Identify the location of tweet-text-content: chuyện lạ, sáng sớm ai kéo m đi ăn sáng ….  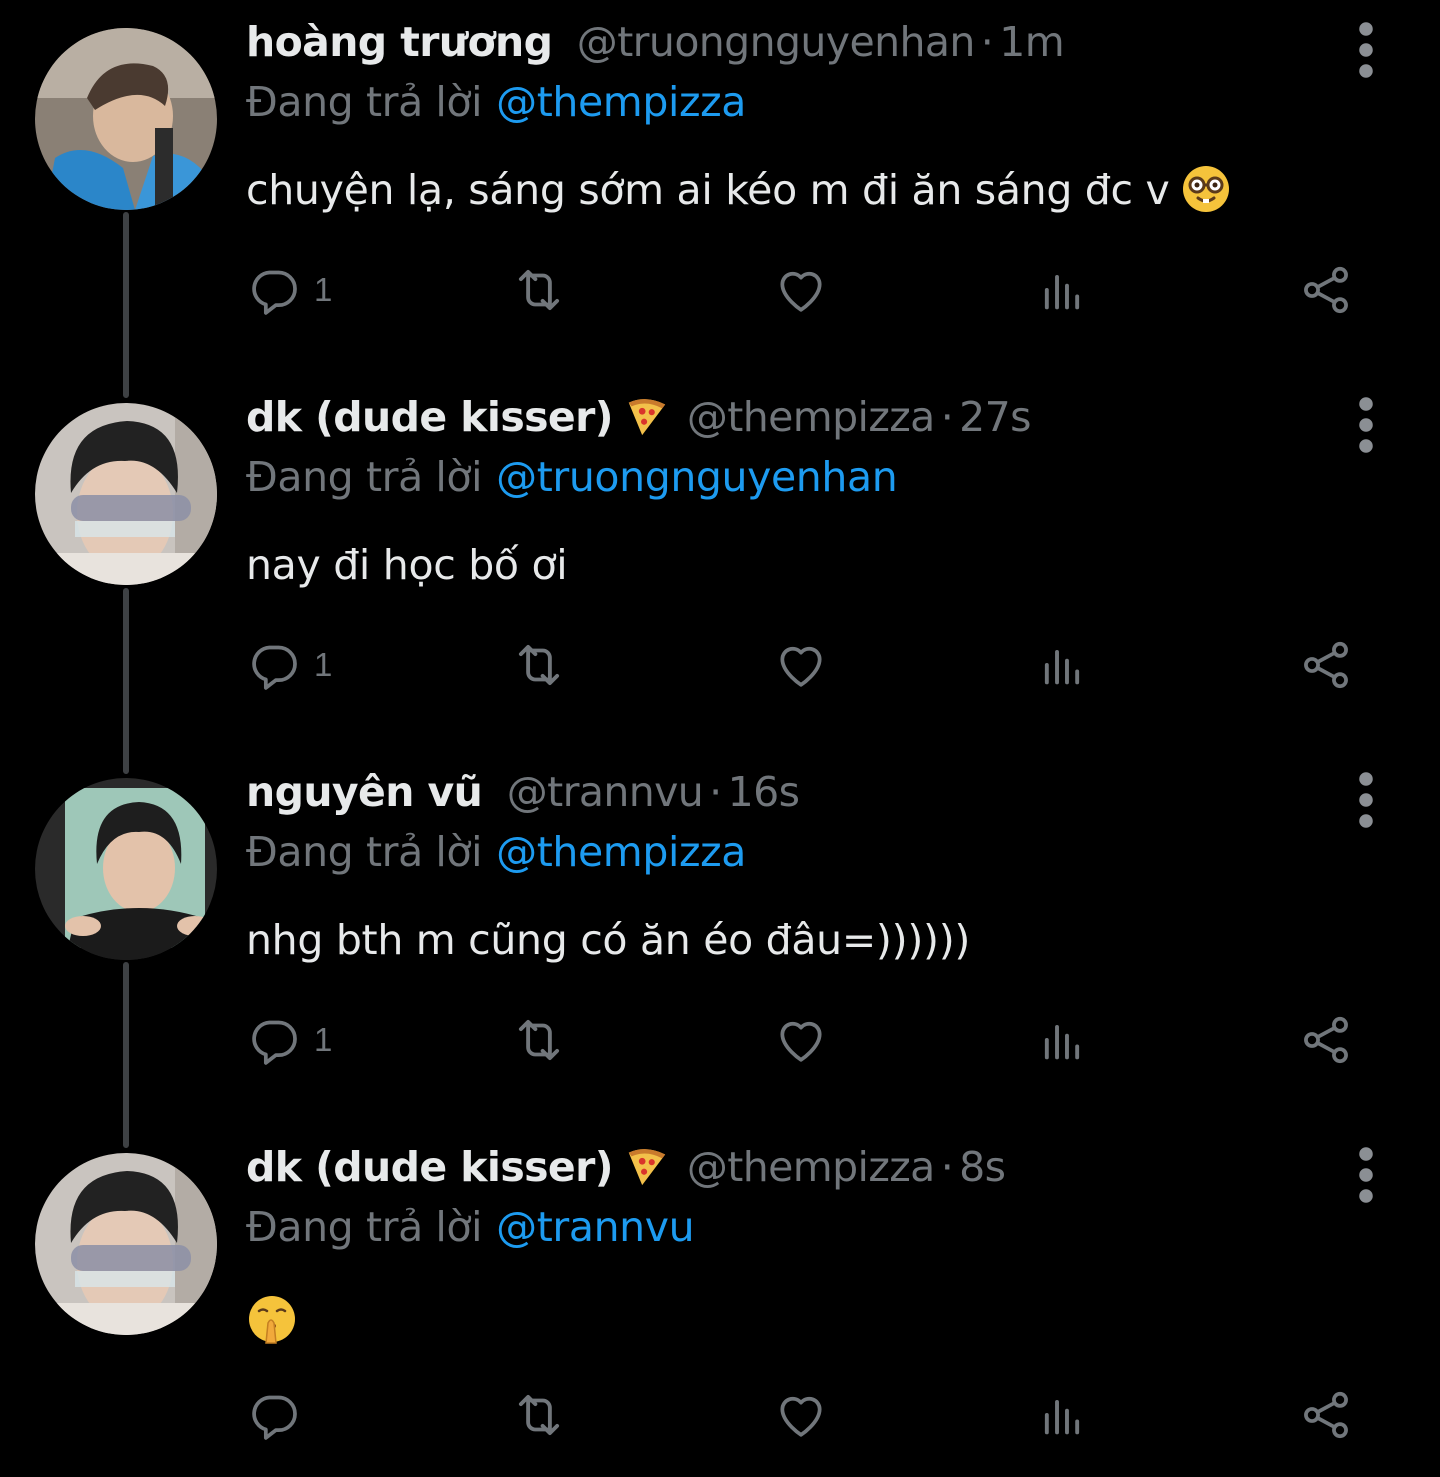
(708, 190).